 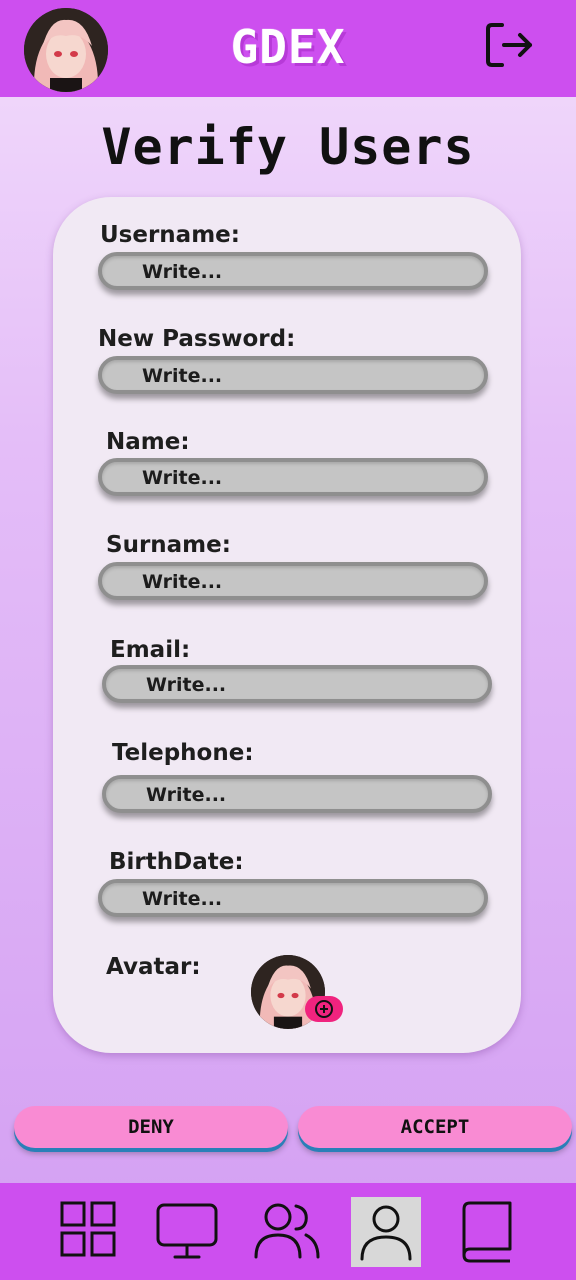 What do you see at coordinates (509, 45) in the screenshot?
I see `logout-icon` at bounding box center [509, 45].